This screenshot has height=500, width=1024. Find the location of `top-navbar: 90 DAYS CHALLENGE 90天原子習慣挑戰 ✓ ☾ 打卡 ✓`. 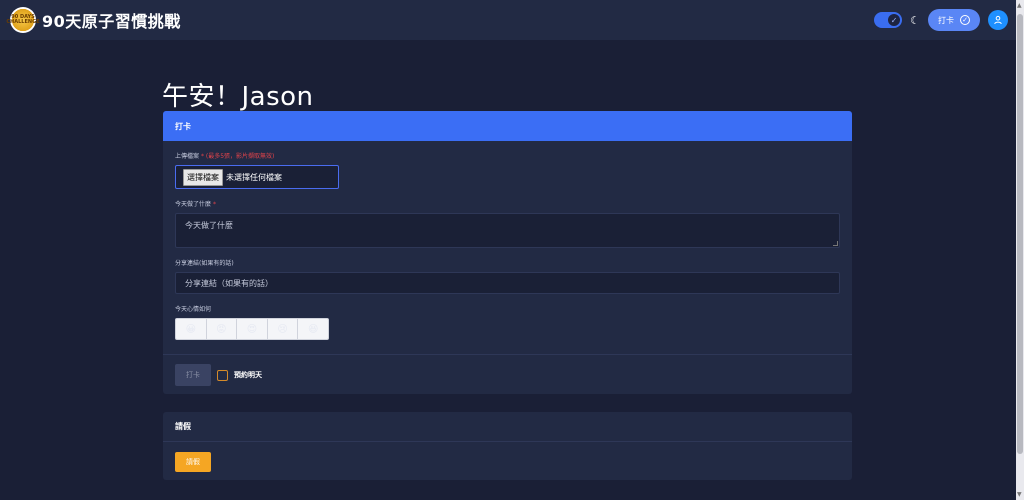

top-navbar: 90 DAYS CHALLENGE 90天原子習慣挑戰 ✓ ☾ 打卡 ✓ is located at coordinates (512, 20).